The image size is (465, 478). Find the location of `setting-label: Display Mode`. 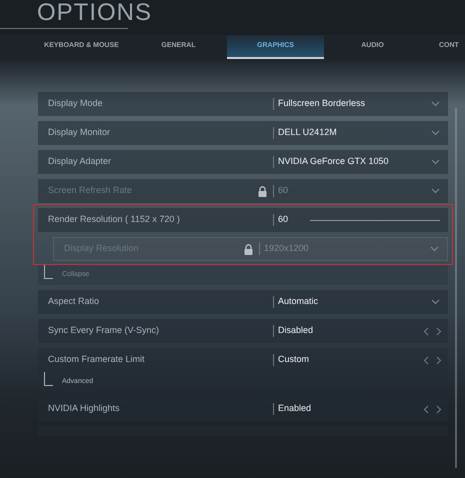

setting-label: Display Mode is located at coordinates (76, 103).